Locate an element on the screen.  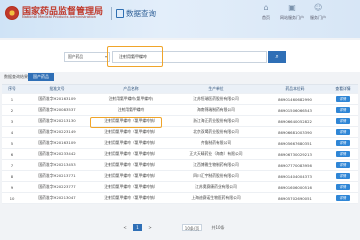
cell-code: 86905667680351 is located at coordinates (295, 143).